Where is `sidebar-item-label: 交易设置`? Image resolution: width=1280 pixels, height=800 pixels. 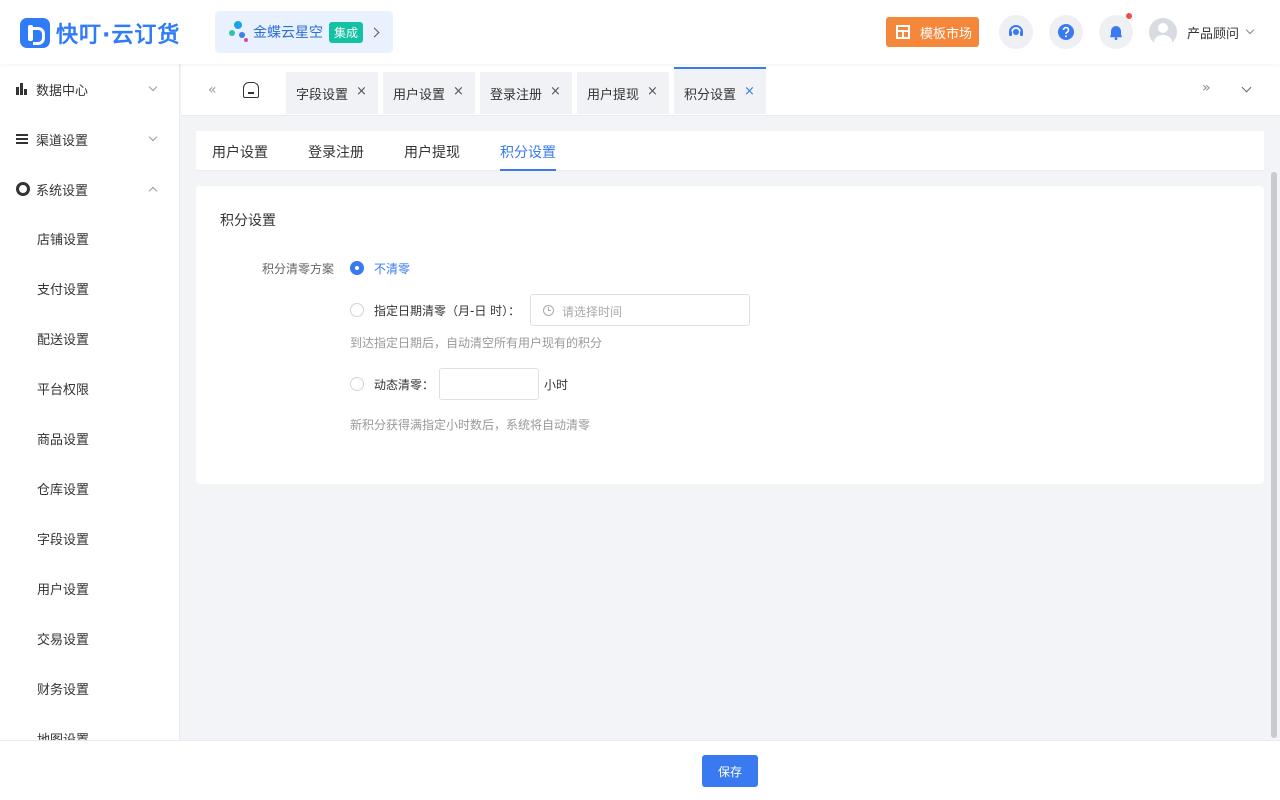
sidebar-item-label: 交易设置 is located at coordinates (63, 640).